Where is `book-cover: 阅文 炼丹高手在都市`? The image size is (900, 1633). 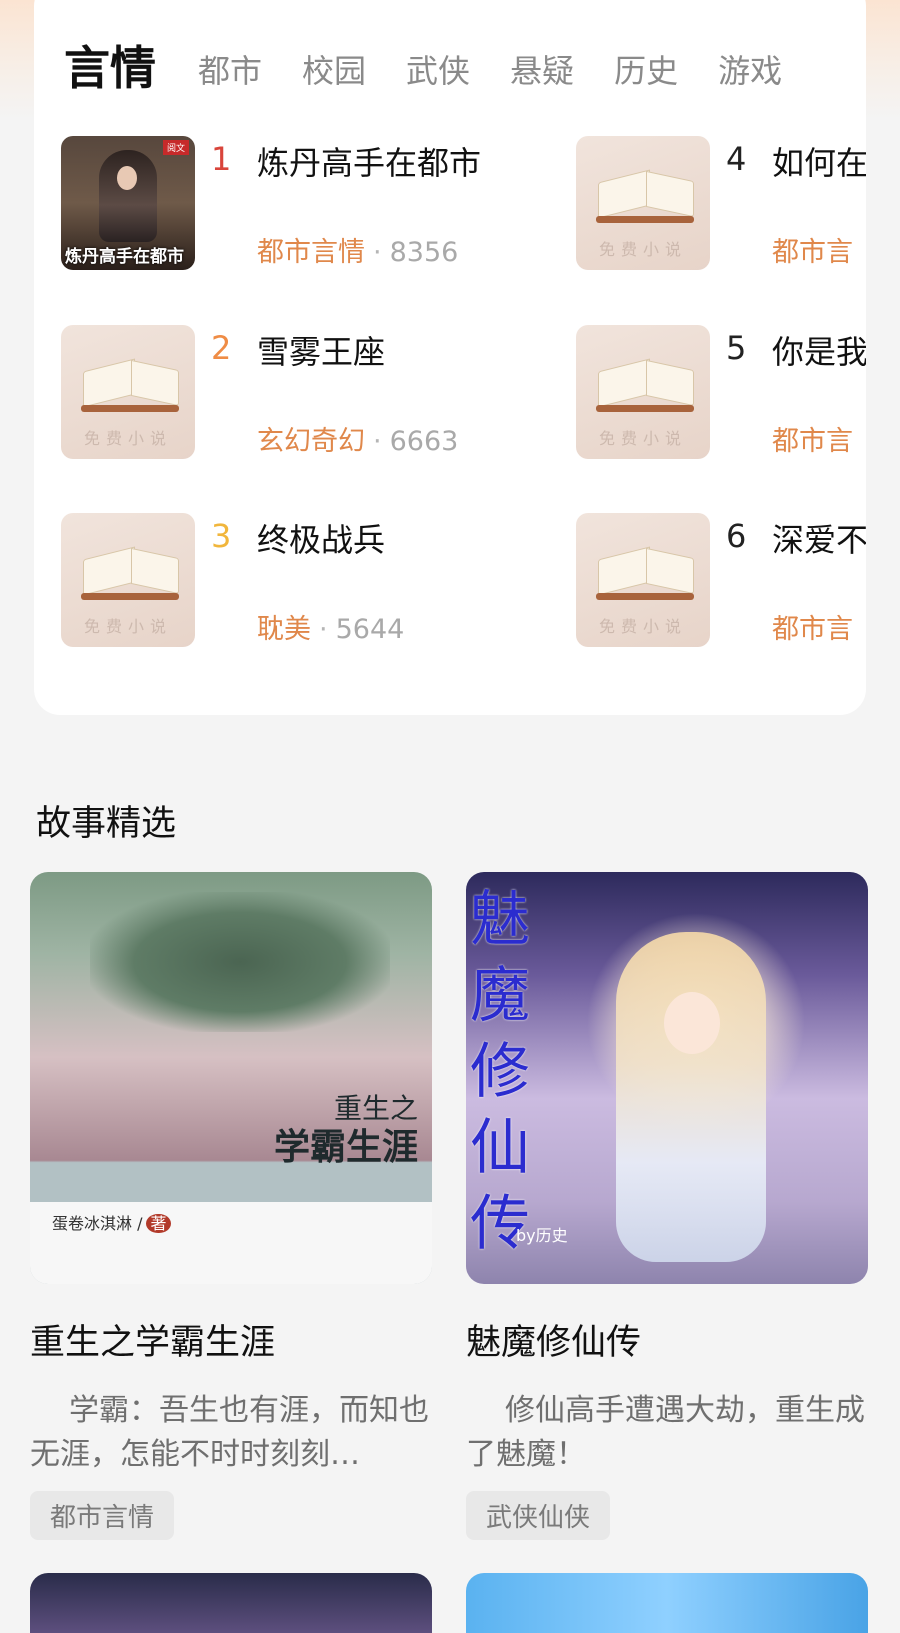
book-cover: 阅文 炼丹高手在都市 is located at coordinates (128, 203).